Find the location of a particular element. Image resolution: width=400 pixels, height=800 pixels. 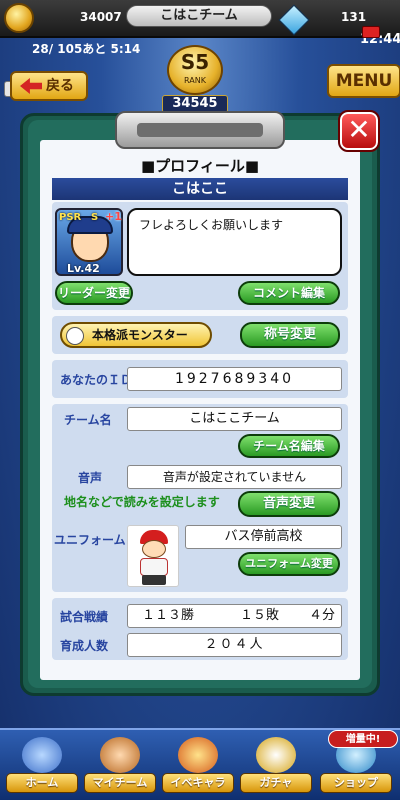

grade-badge: S is located at coordinates (95, 217).